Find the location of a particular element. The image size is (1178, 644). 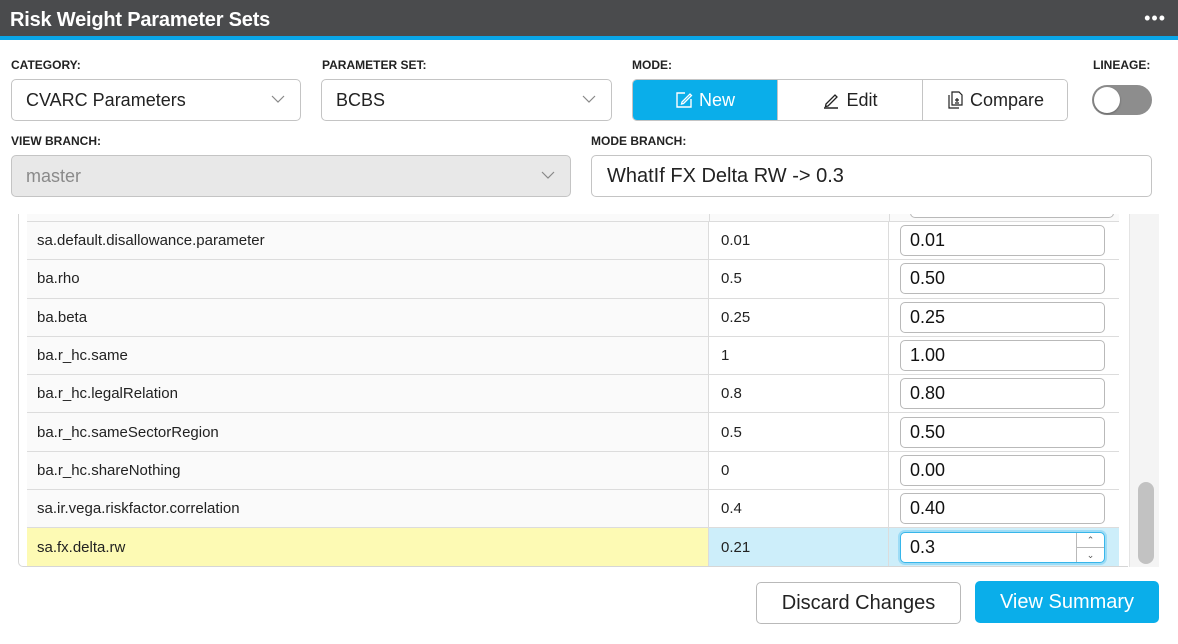

table-row: sa.ir.vega.riskfactor.correlation 0.4 0.40 is located at coordinates (573, 509).